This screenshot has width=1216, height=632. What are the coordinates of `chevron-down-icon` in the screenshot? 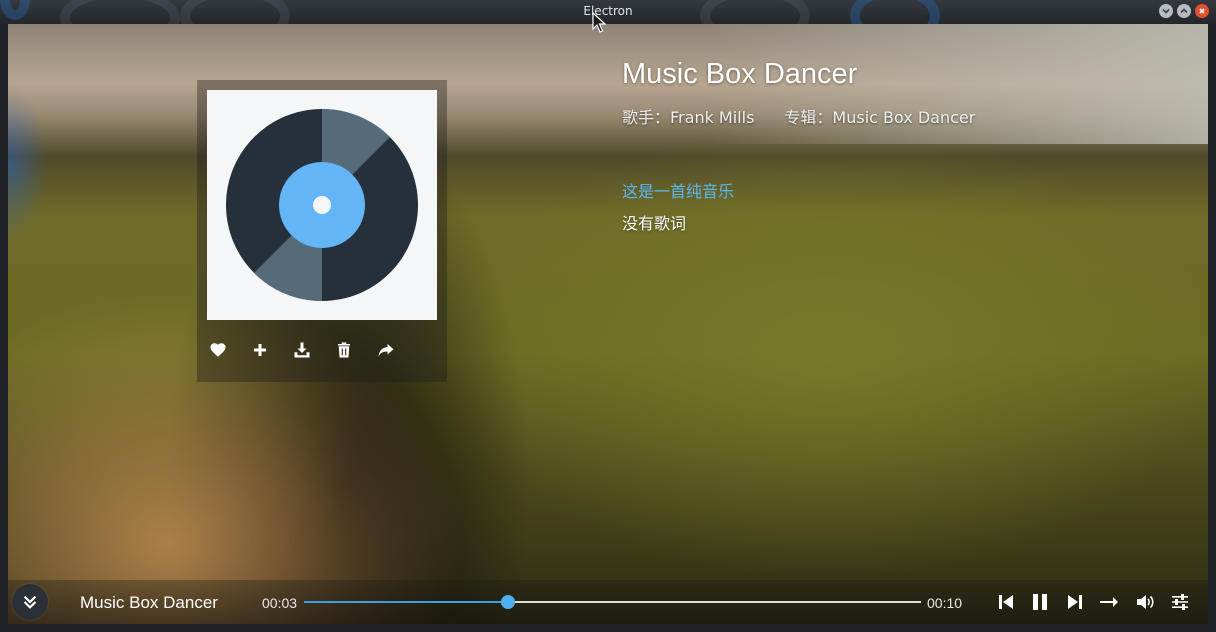 It's located at (1166, 11).